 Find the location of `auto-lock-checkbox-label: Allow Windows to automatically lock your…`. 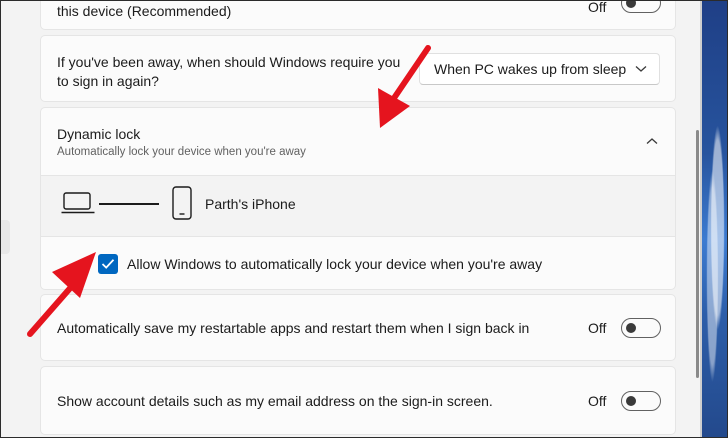

auto-lock-checkbox-label: Allow Windows to automatically lock your… is located at coordinates (334, 264).